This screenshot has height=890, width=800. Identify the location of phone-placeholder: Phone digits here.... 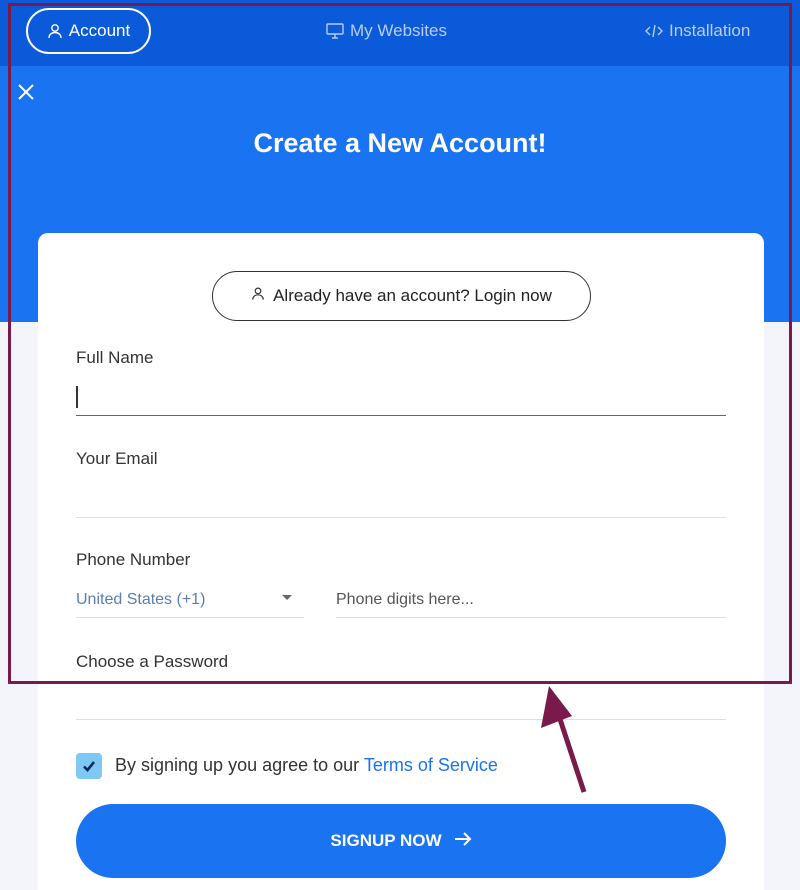
(405, 599).